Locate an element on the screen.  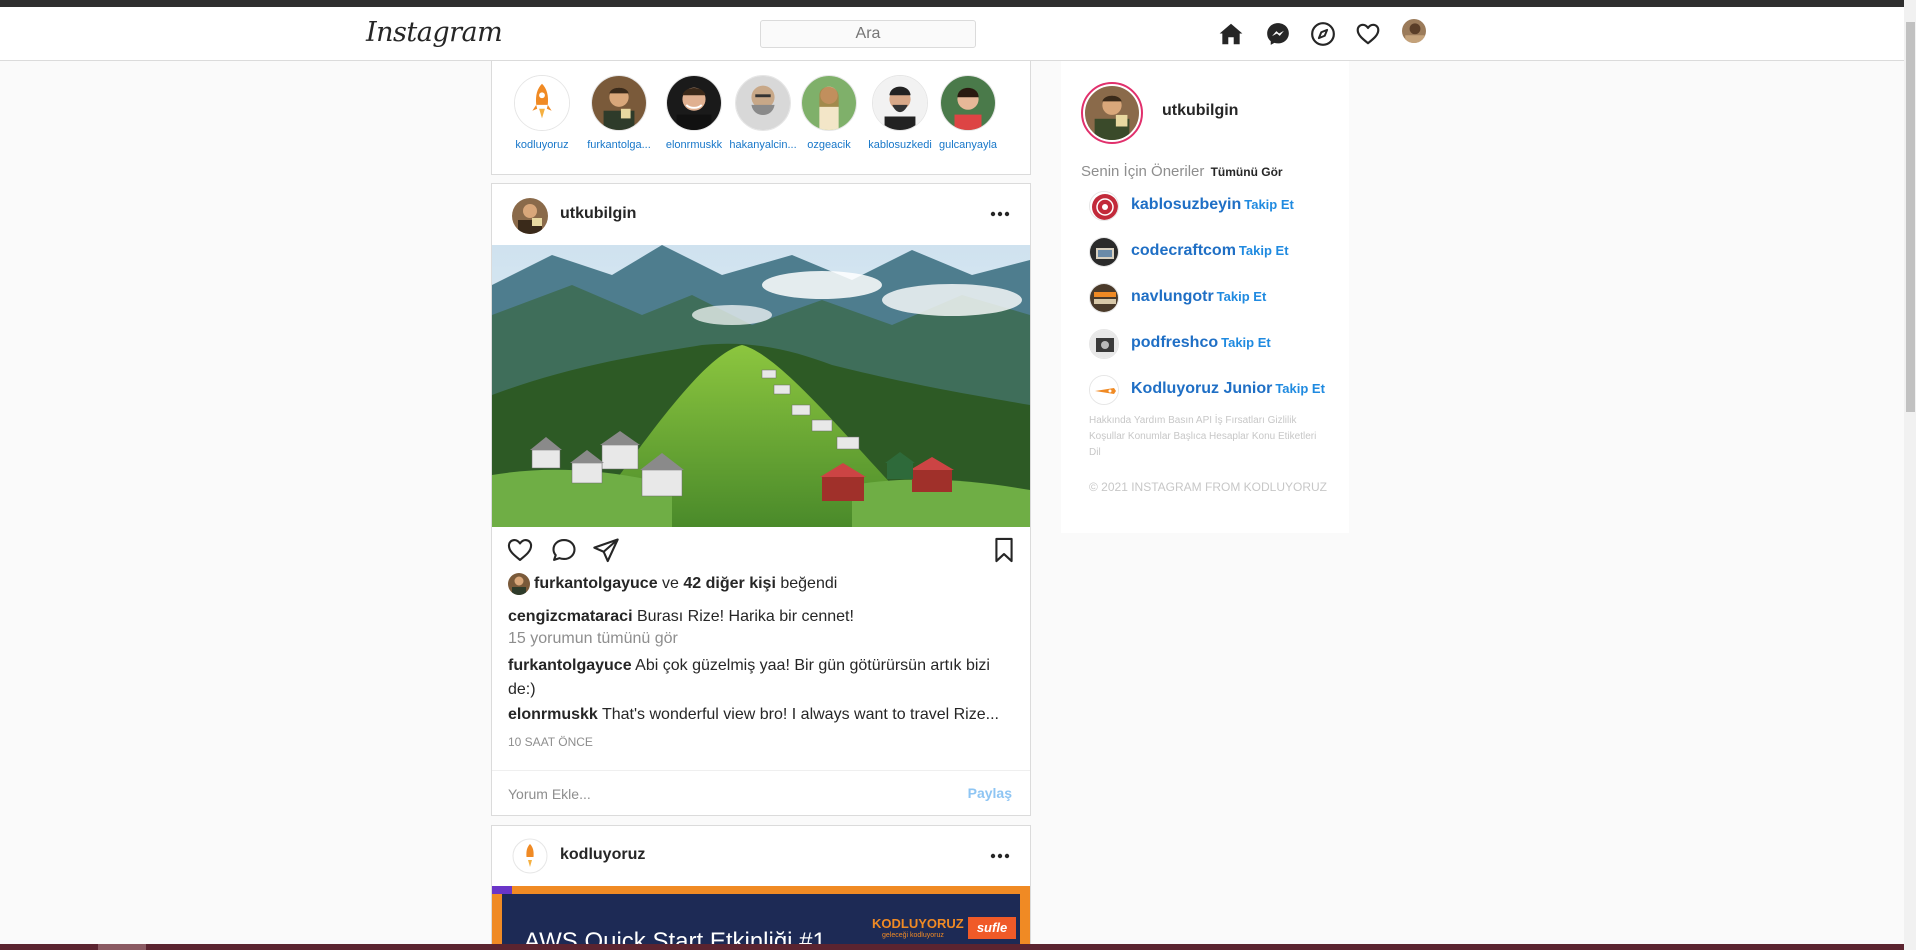
copyright-text: © 2021 INSTAGRAM FROM KODLUYORUZ is located at coordinates (1208, 487).